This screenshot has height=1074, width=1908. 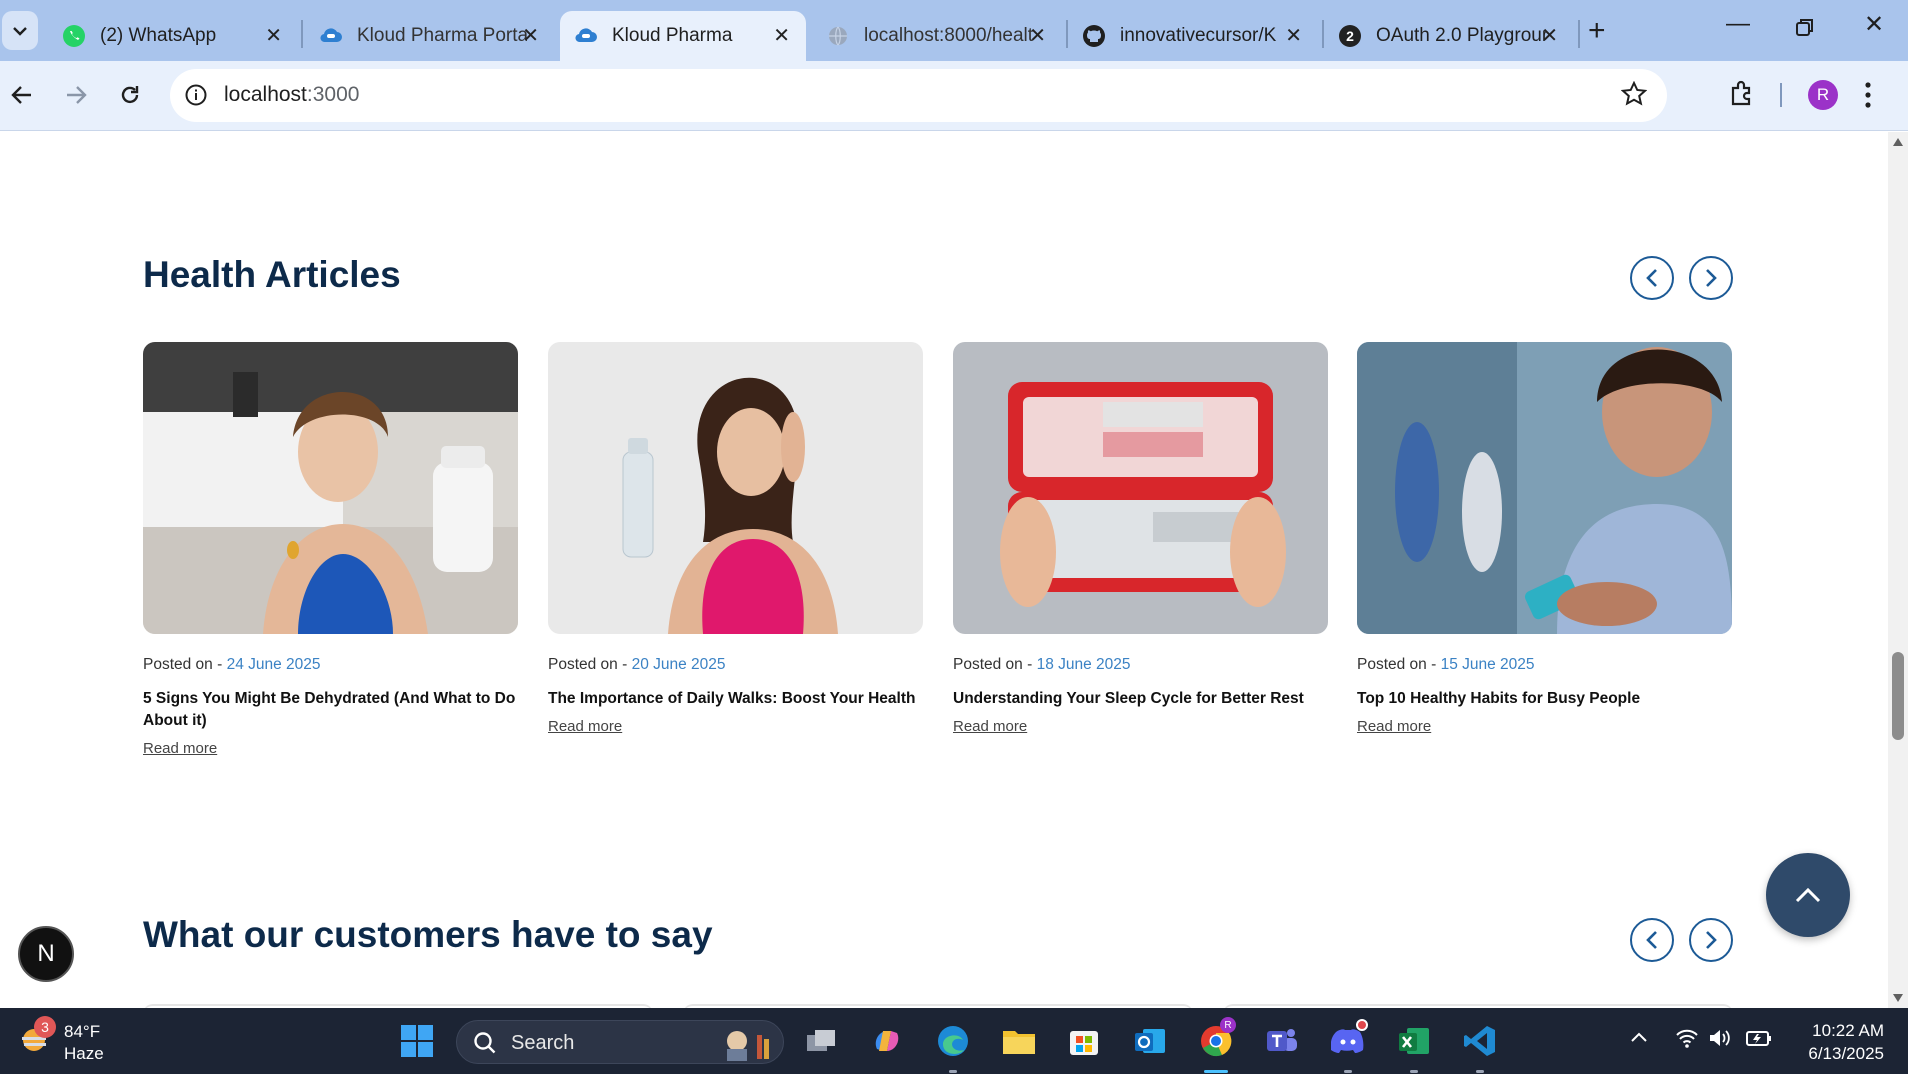 I want to click on browser-toolbar: localhost:3000, so click(x=954, y=96).